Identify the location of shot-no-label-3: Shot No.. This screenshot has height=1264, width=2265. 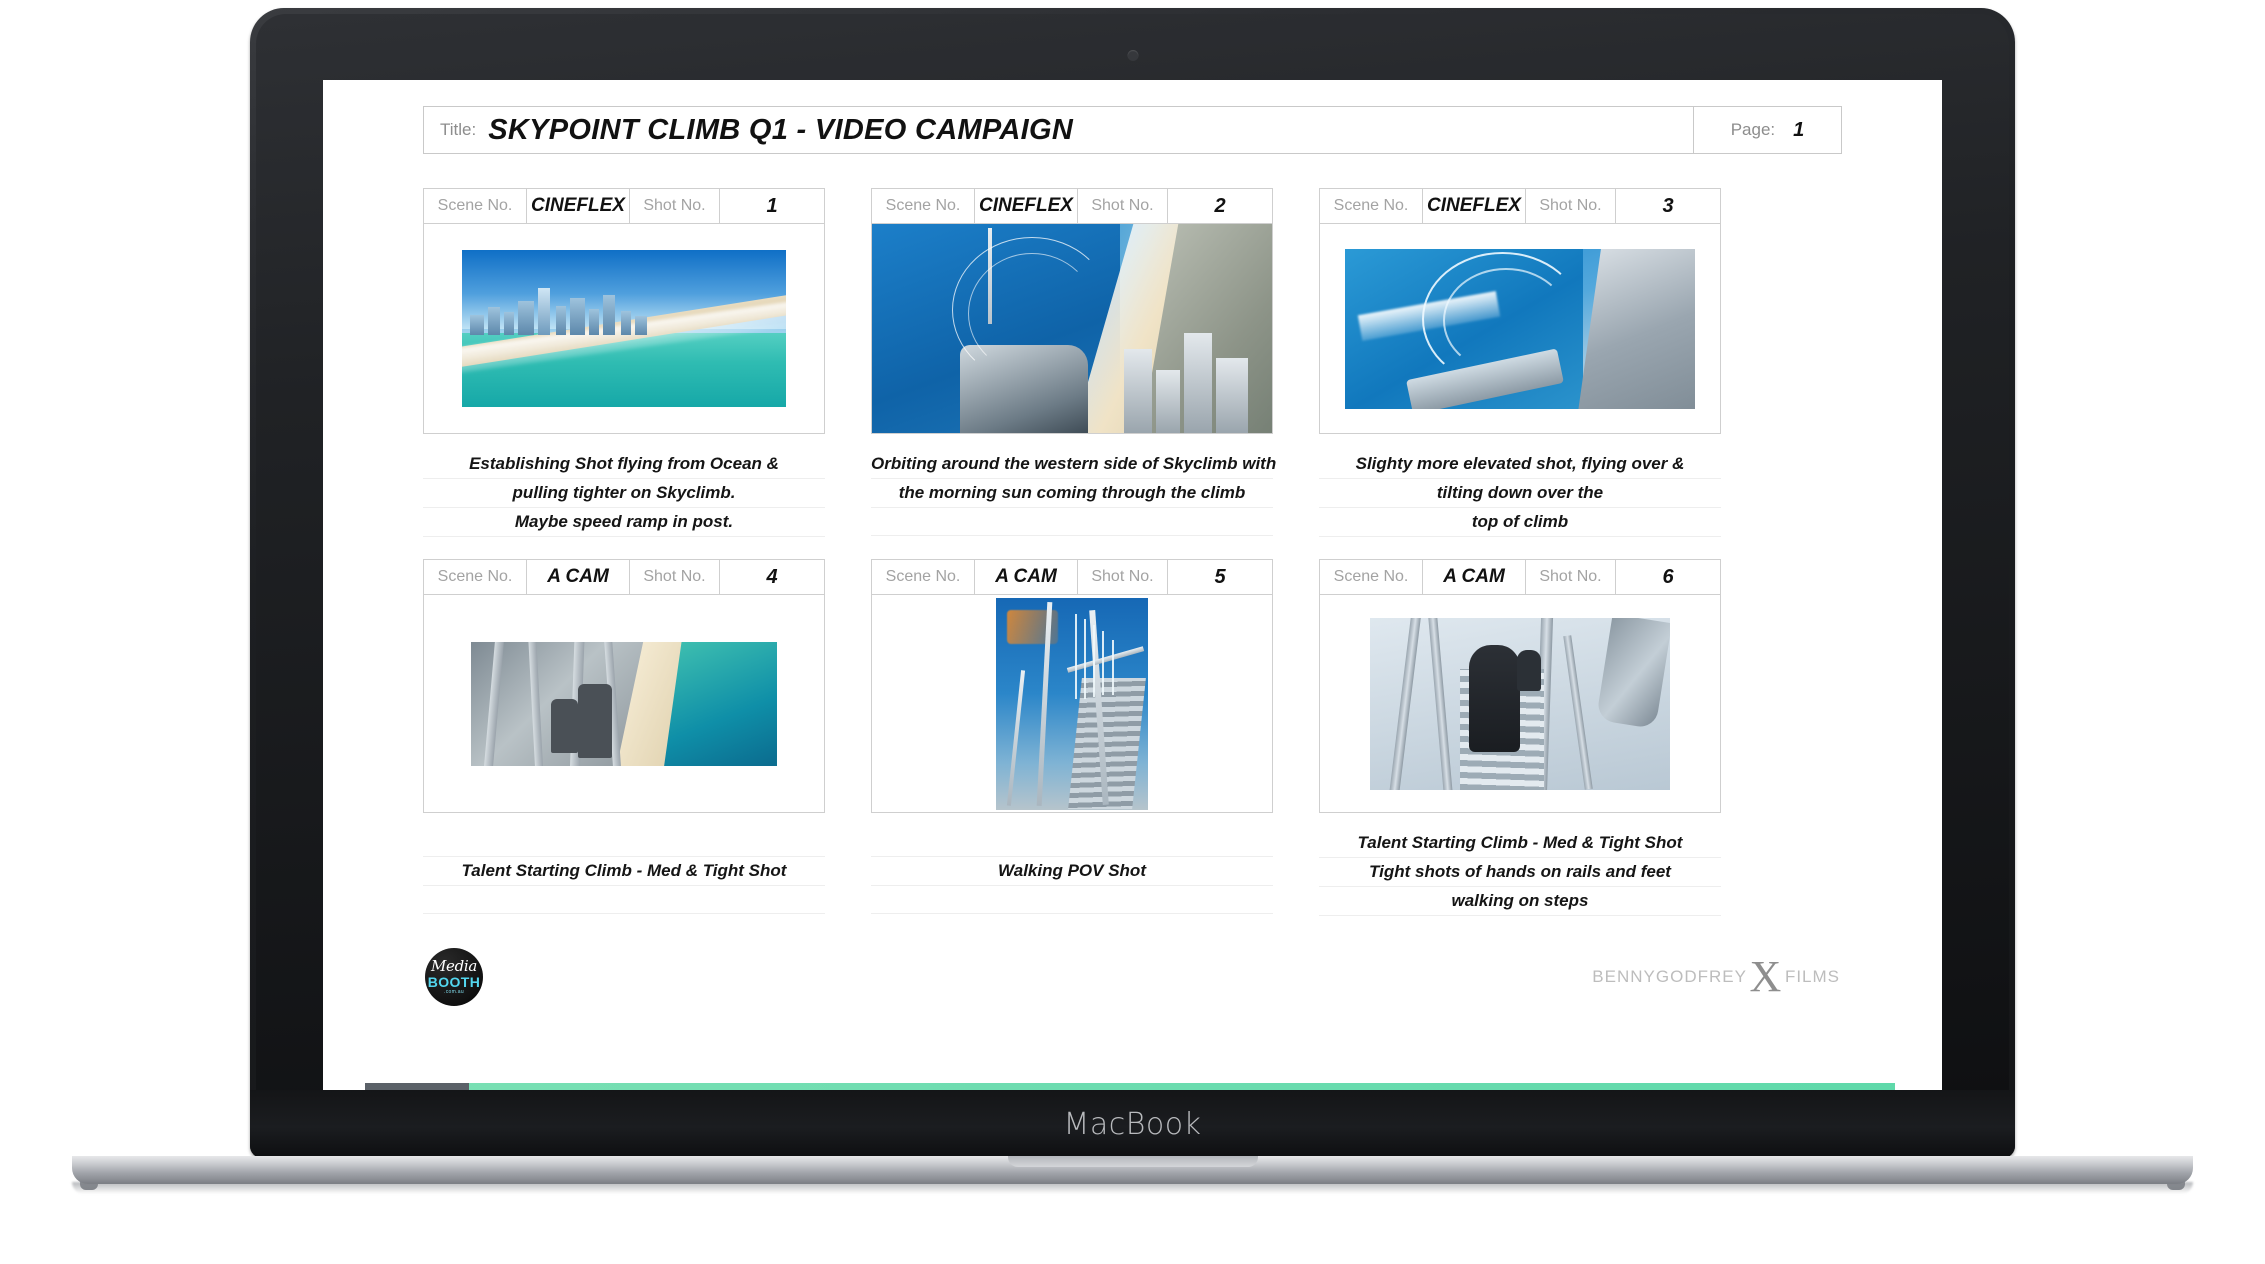
(1571, 206).